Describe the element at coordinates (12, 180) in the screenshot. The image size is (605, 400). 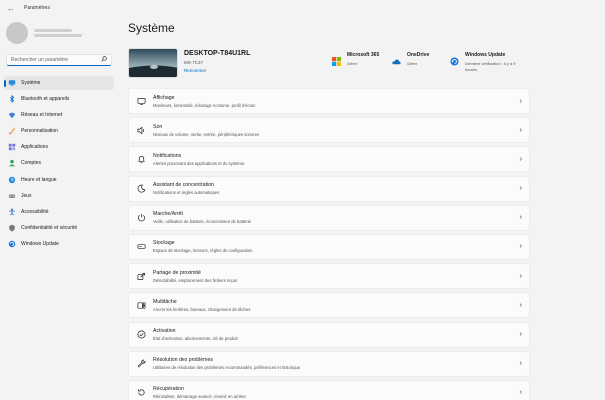
I see `clock-globe-icon` at that location.